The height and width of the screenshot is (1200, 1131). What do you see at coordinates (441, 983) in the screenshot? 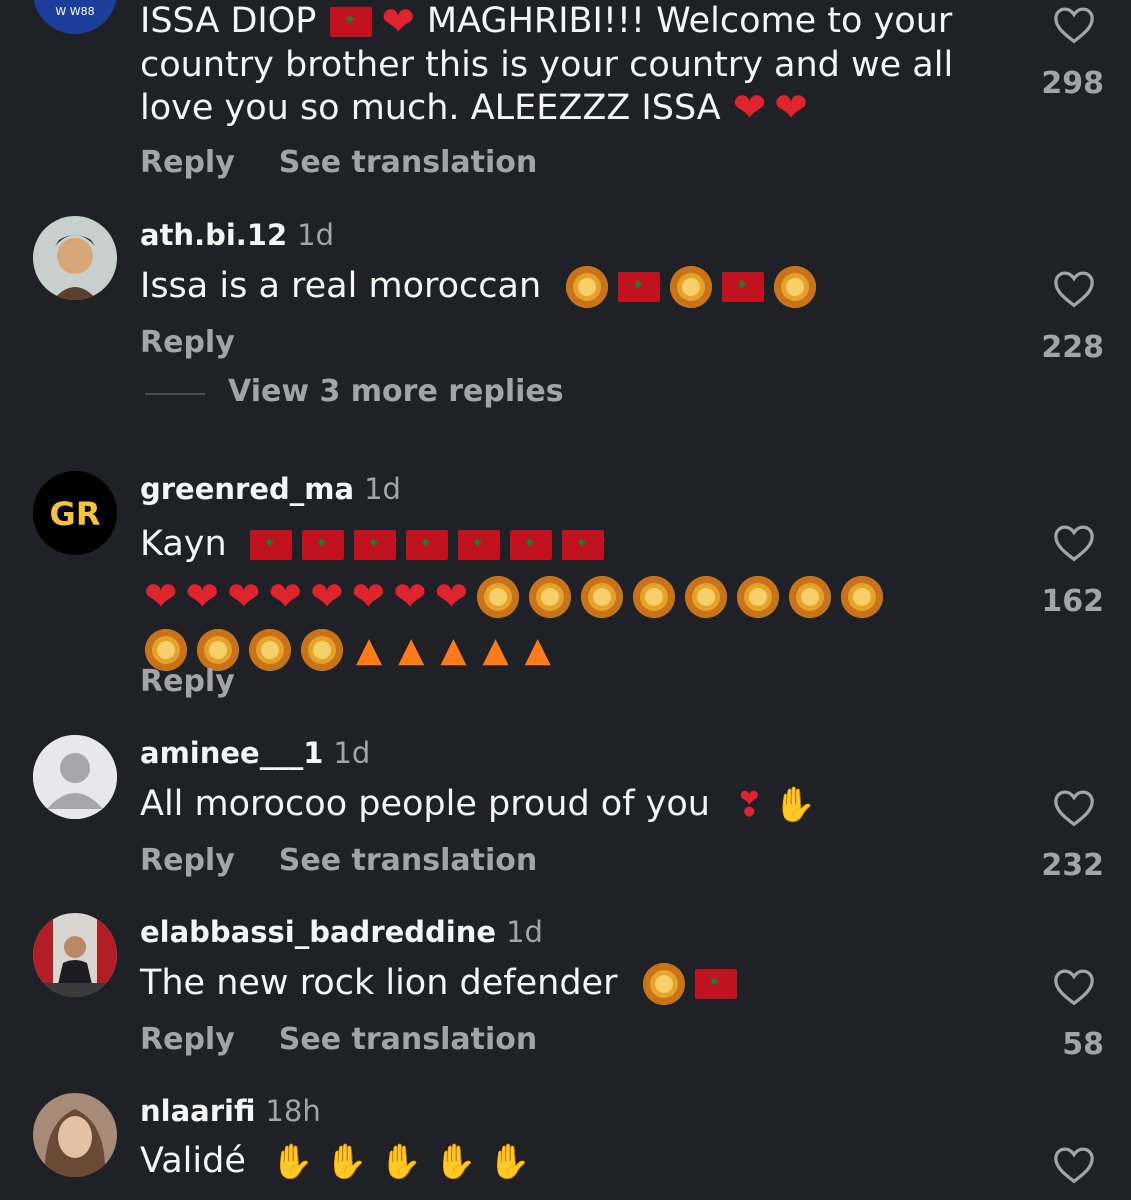
I see `comment-text: The new rock lion defender` at bounding box center [441, 983].